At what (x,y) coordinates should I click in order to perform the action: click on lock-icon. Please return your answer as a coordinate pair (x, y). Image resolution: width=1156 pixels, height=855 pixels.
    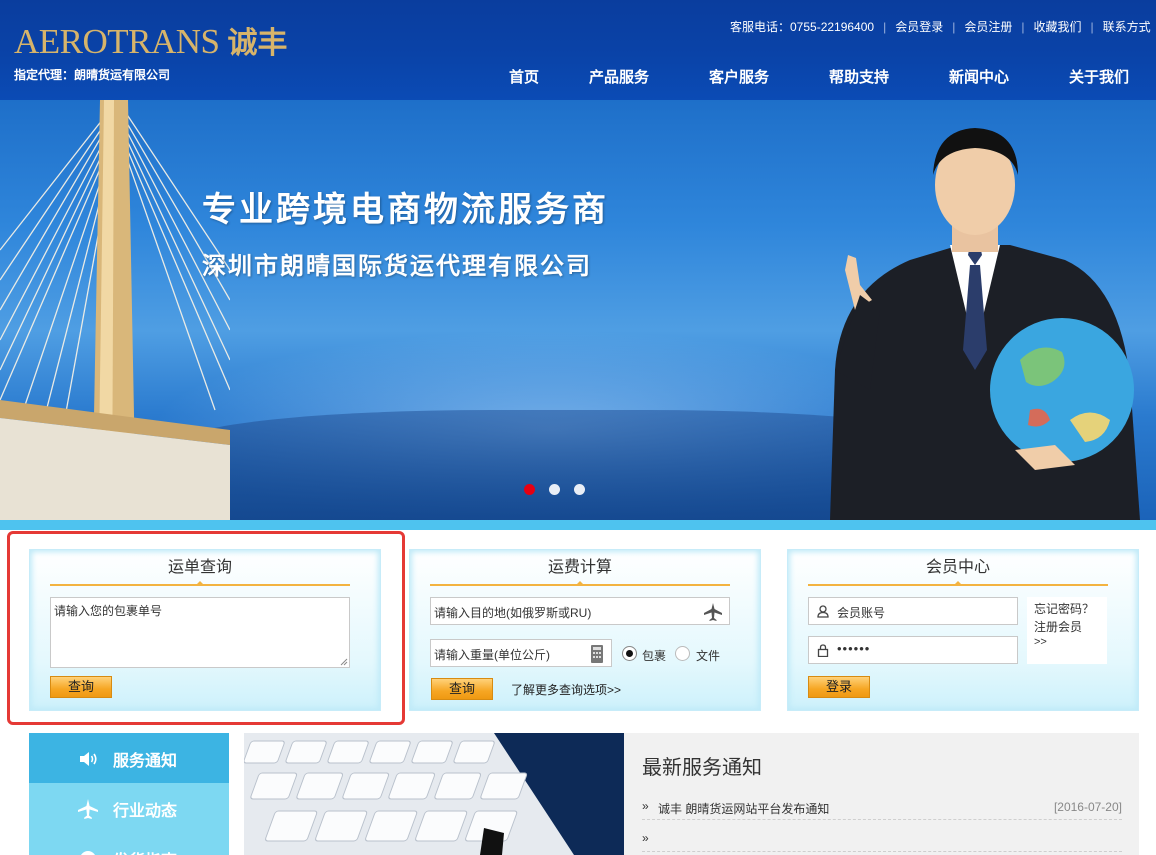
    Looking at the image, I should click on (823, 650).